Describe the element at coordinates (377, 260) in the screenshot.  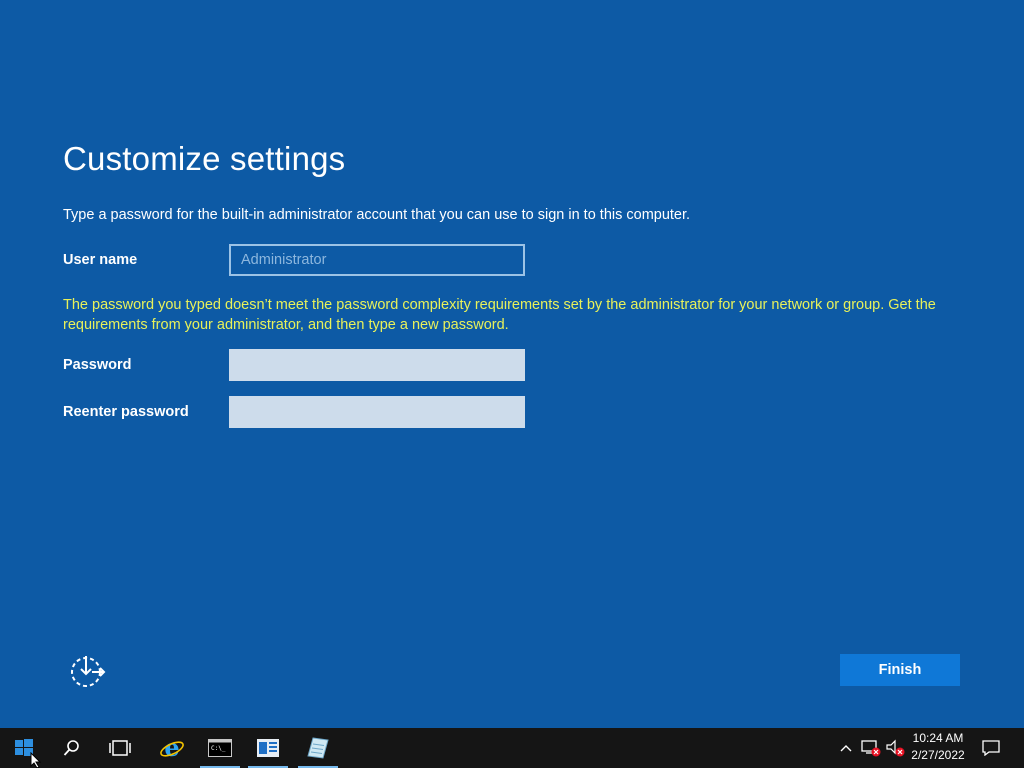
I see `username-field` at that location.